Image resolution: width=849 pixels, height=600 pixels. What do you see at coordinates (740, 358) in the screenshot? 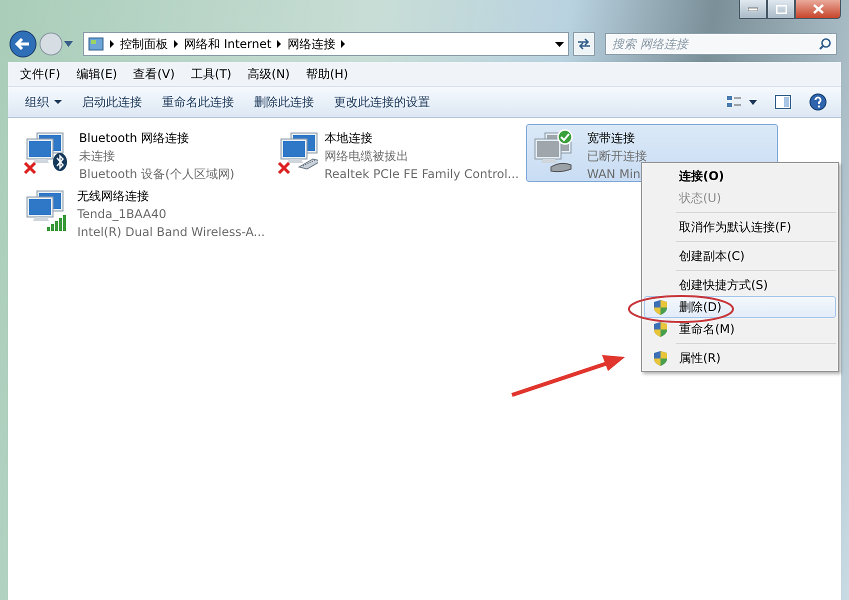
I see `context-menu-item: 属性(R)` at bounding box center [740, 358].